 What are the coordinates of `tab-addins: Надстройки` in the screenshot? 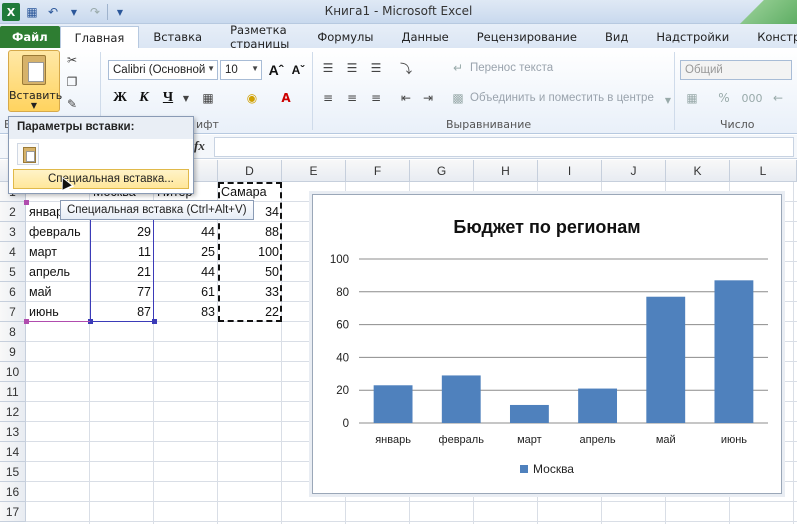 It's located at (692, 37).